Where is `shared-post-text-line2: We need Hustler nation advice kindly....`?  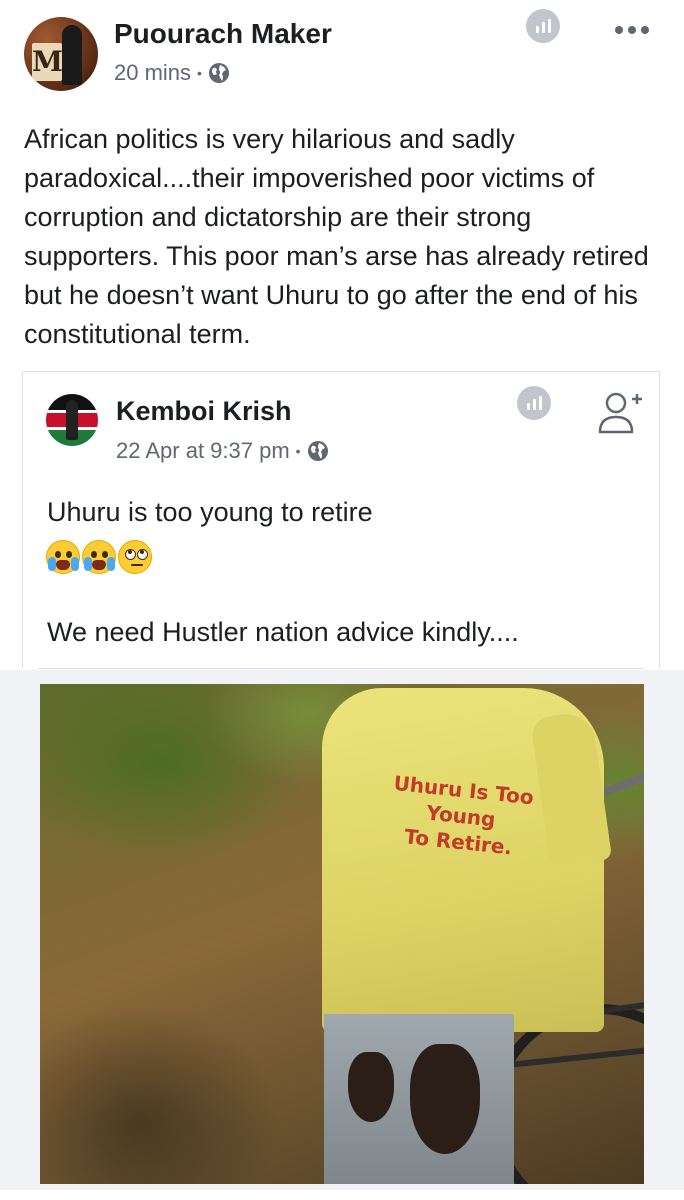 shared-post-text-line2: We need Hustler nation advice kindly.... is located at coordinates (283, 632).